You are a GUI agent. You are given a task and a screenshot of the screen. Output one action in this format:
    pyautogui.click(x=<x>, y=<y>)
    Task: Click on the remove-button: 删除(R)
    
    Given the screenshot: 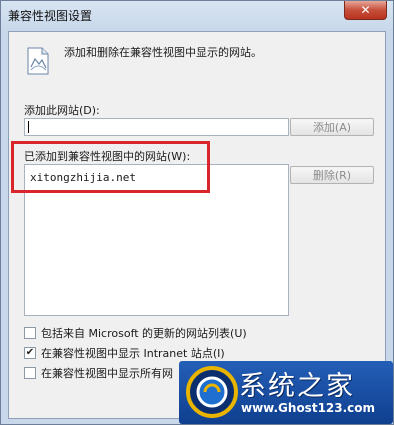 What is the action you would take?
    pyautogui.click(x=332, y=175)
    